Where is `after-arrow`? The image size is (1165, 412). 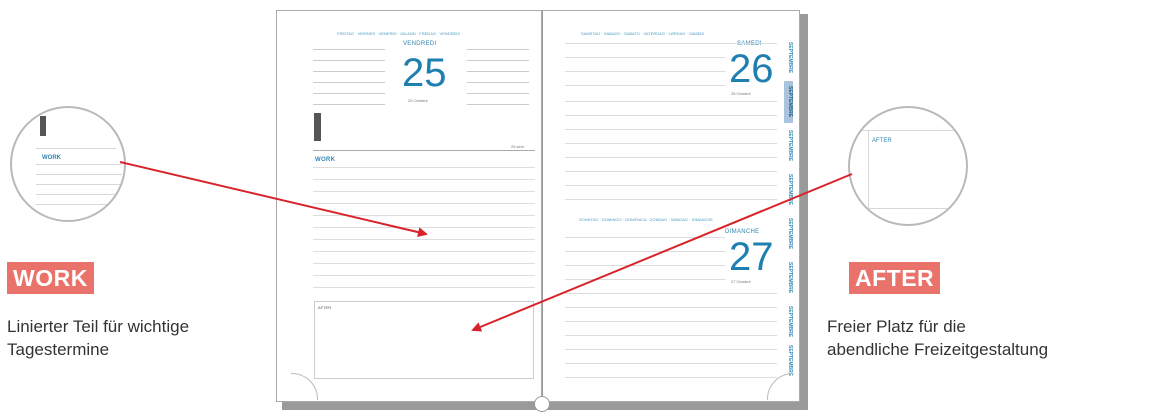
after-arrow is located at coordinates (662, 252).